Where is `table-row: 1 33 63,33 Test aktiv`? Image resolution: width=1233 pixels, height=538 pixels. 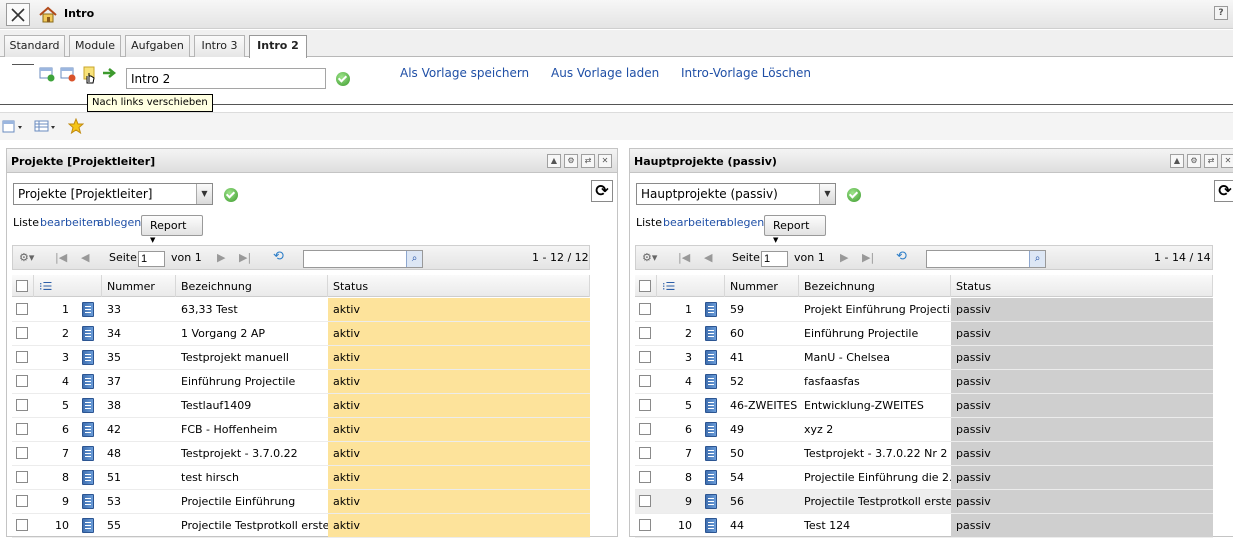
table-row: 1 33 63,33 Test aktiv is located at coordinates (301, 310).